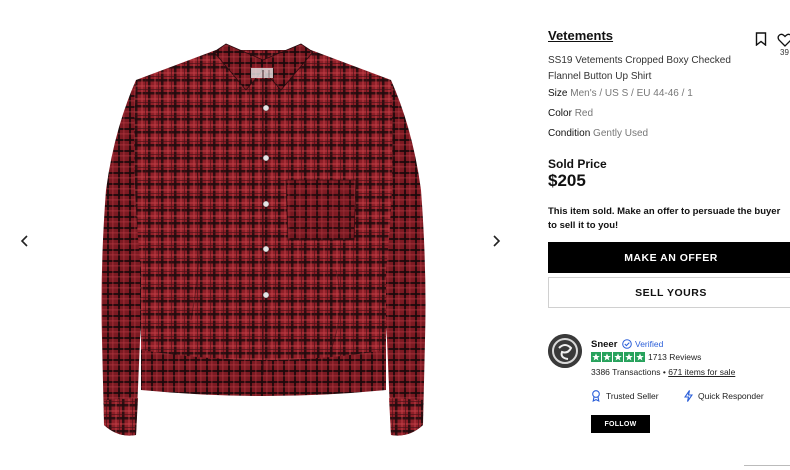 This screenshot has height=470, width=790. What do you see at coordinates (669, 257) in the screenshot?
I see `make-offer-button: MAKE AN OFFER` at bounding box center [669, 257].